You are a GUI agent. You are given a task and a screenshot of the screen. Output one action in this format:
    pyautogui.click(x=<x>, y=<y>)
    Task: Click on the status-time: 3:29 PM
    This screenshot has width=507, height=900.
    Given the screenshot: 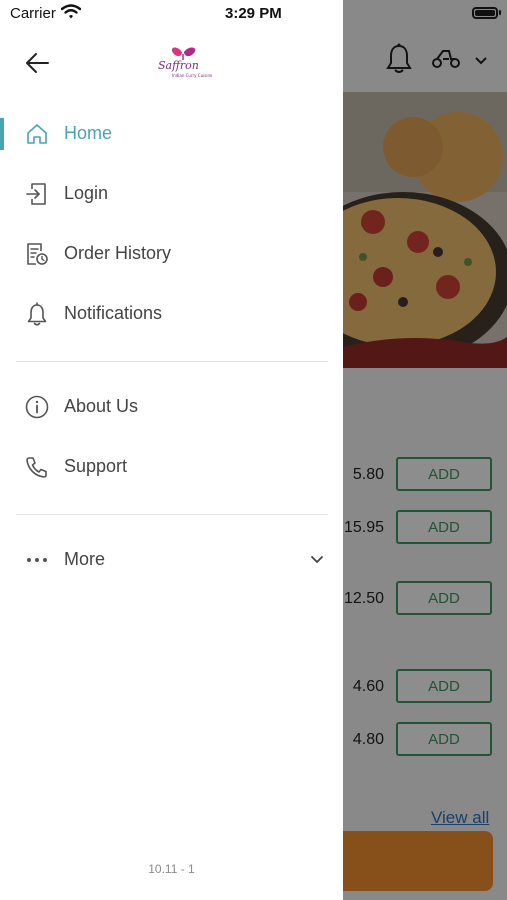 What is the action you would take?
    pyautogui.click(x=253, y=13)
    